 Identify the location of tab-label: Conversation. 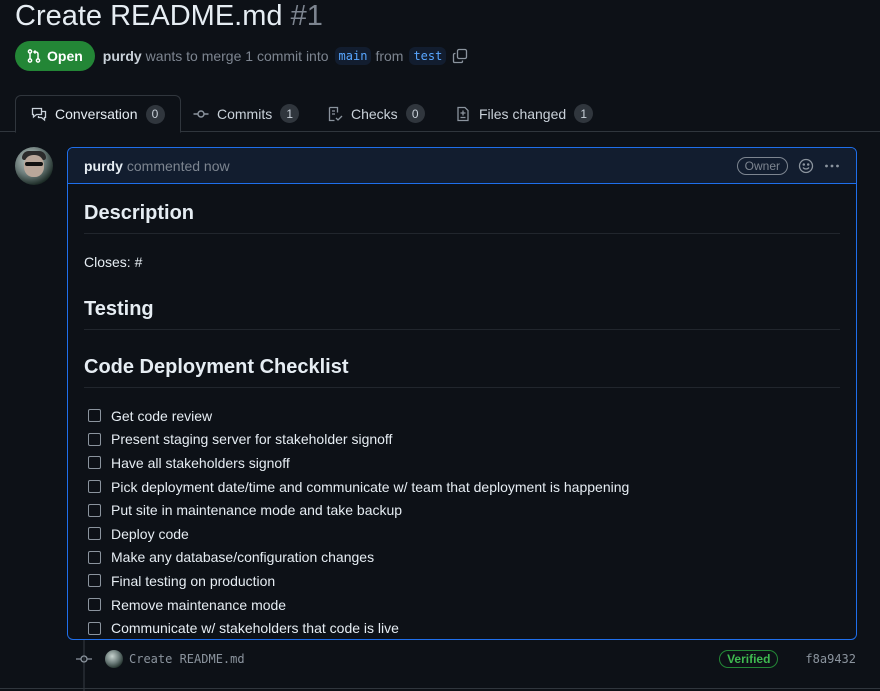
(96, 114).